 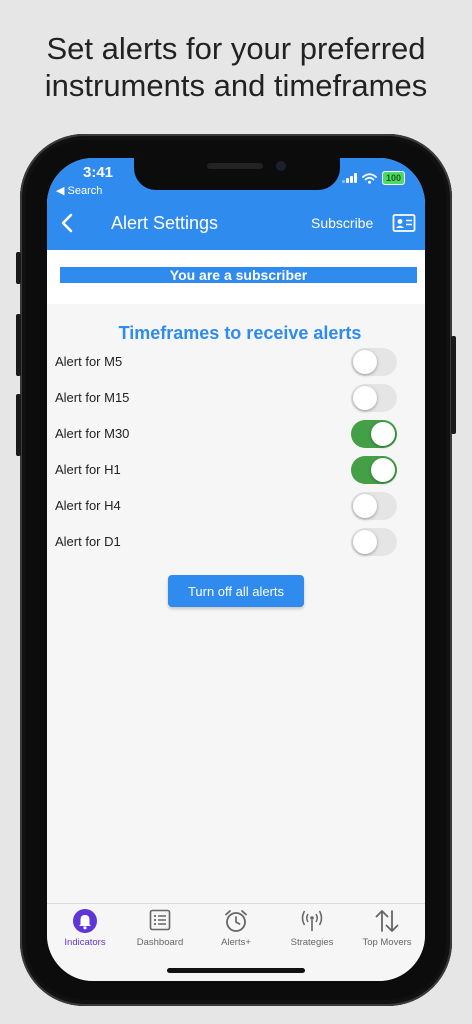 I want to click on promo-line-2: instruments and timeframes, so click(x=236, y=85).